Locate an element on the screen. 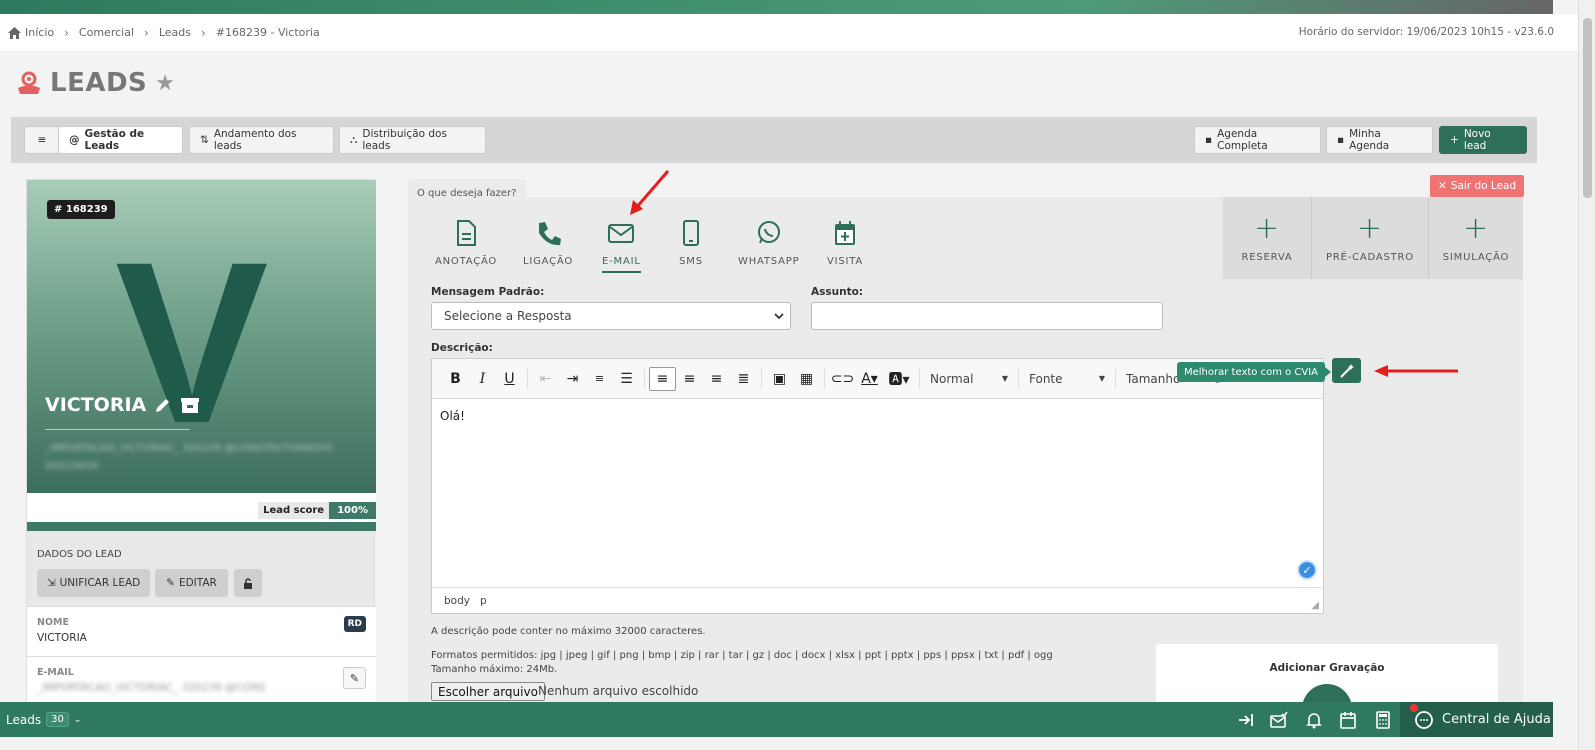  breadcrumb-comercial: Comercial › is located at coordinates (119, 33).